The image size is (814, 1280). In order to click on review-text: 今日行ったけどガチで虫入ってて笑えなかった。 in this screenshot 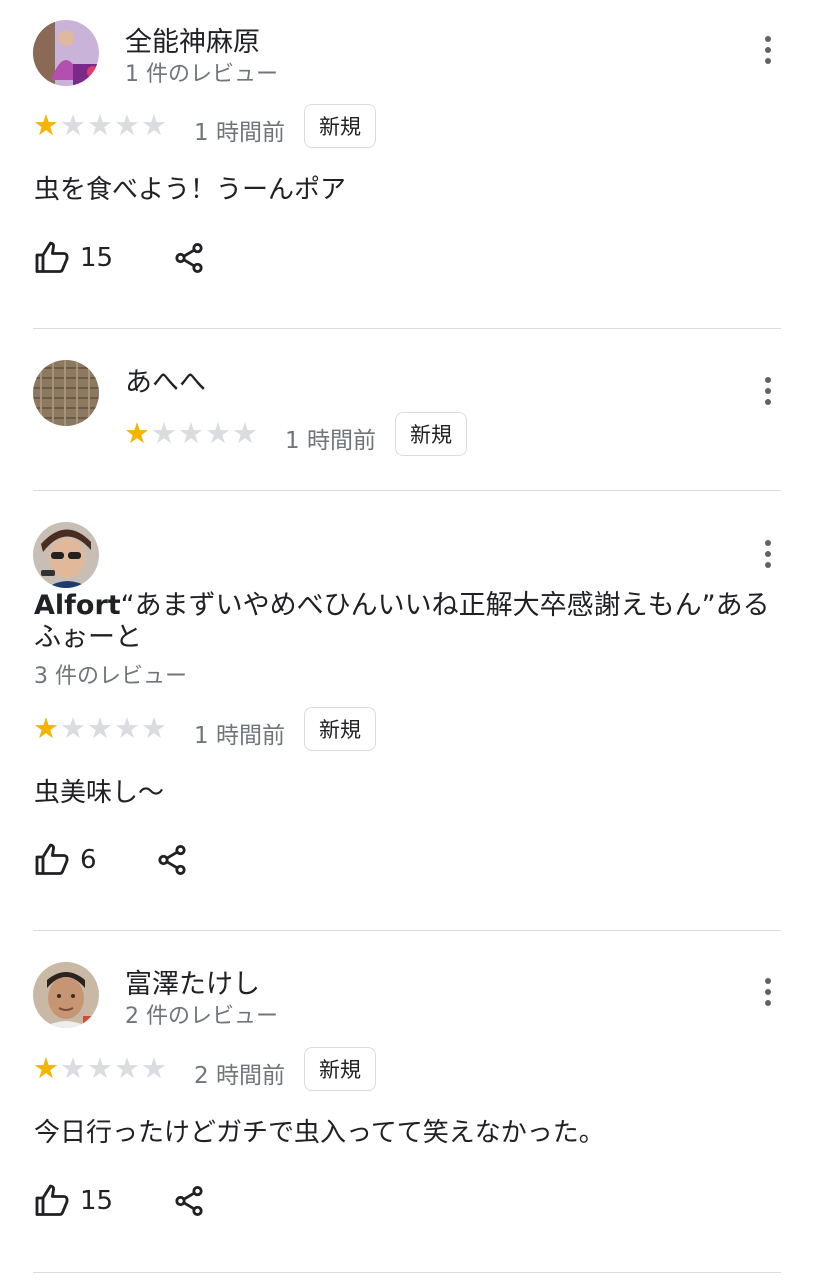, I will do `click(319, 1133)`.